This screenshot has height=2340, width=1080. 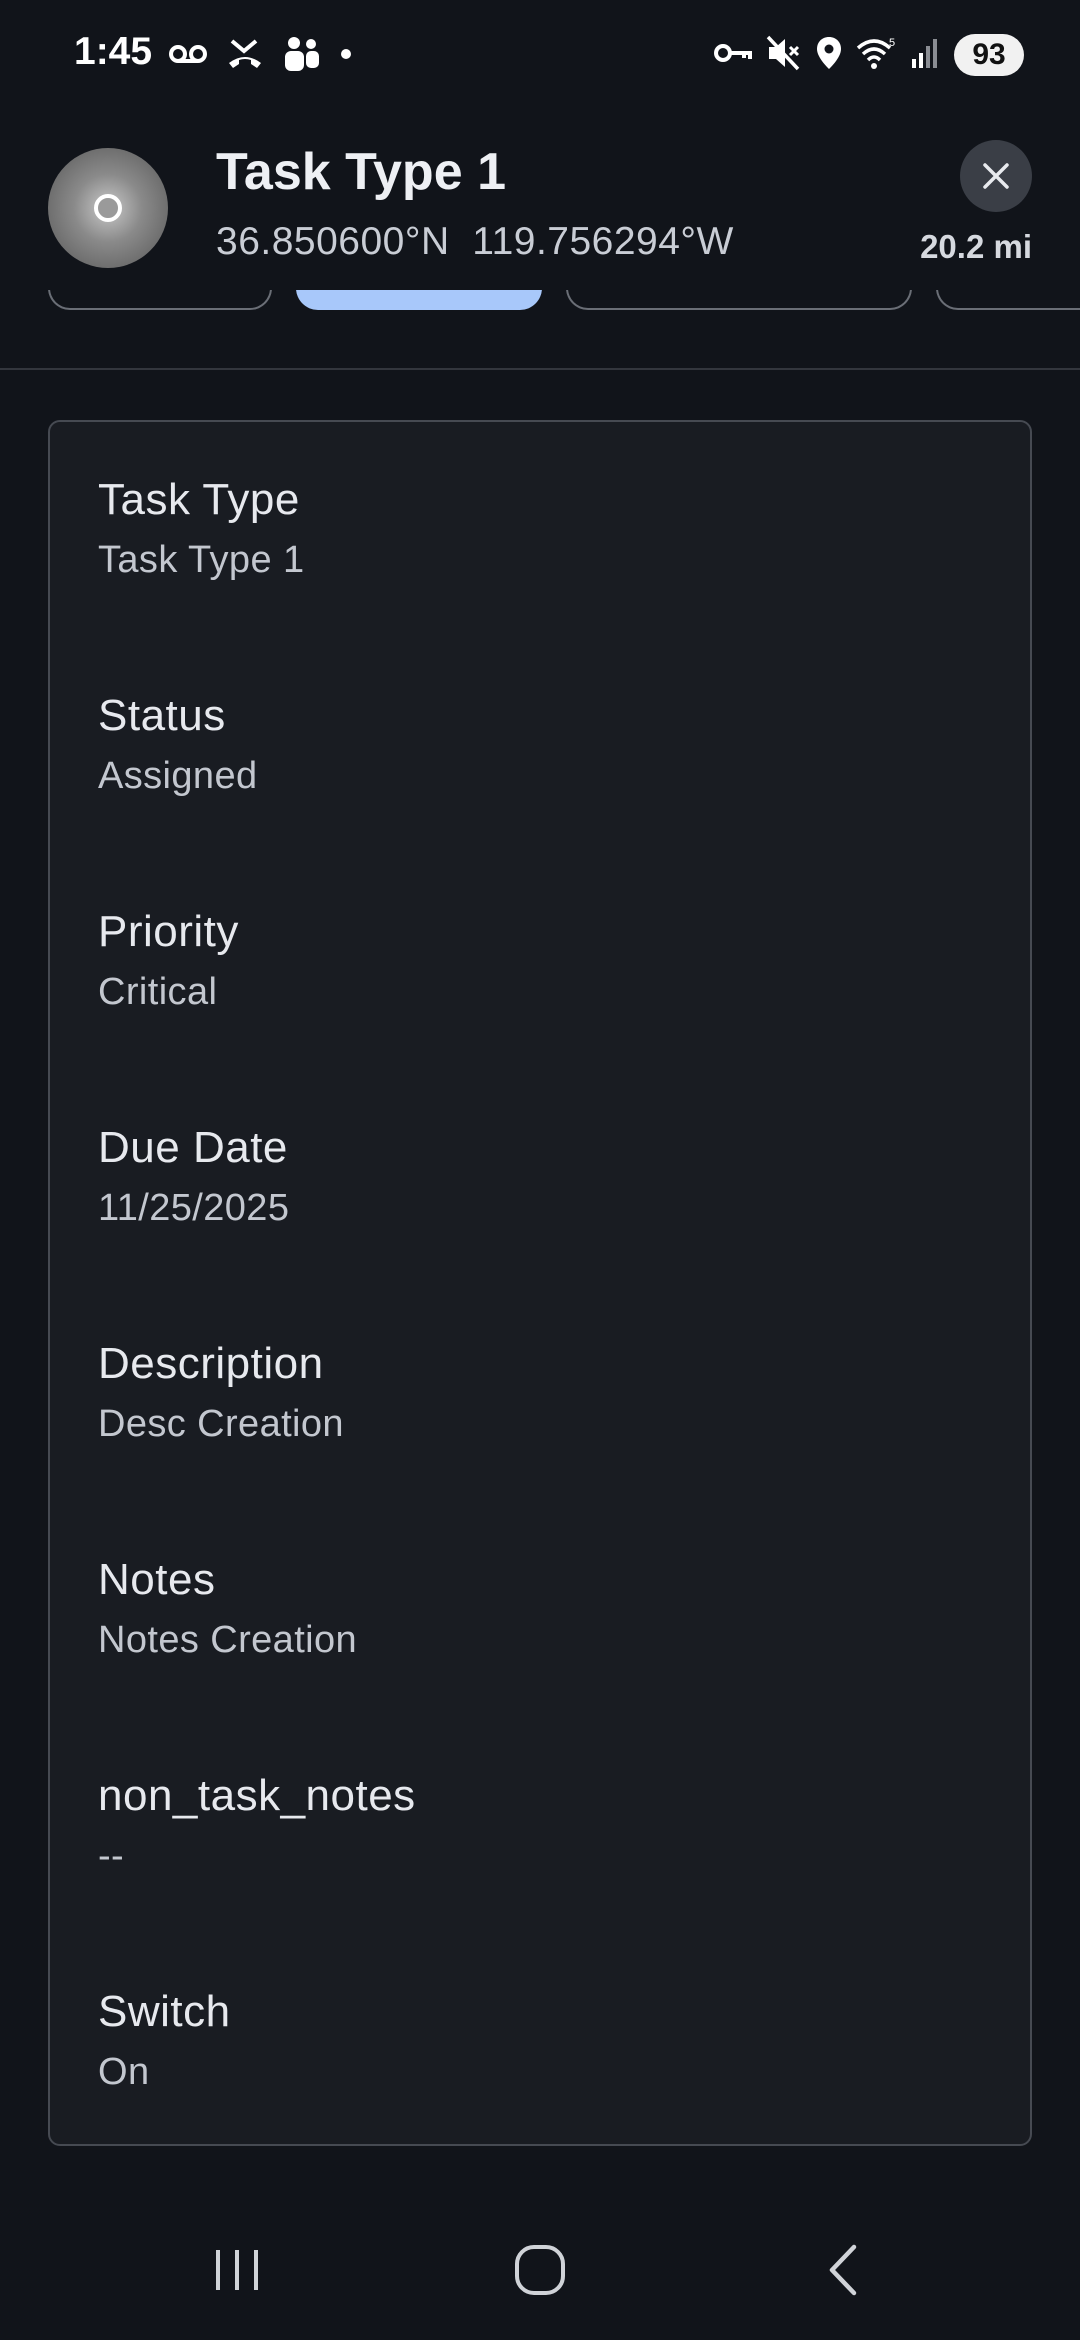 I want to click on field-value: 11/25/2025, so click(x=194, y=1208).